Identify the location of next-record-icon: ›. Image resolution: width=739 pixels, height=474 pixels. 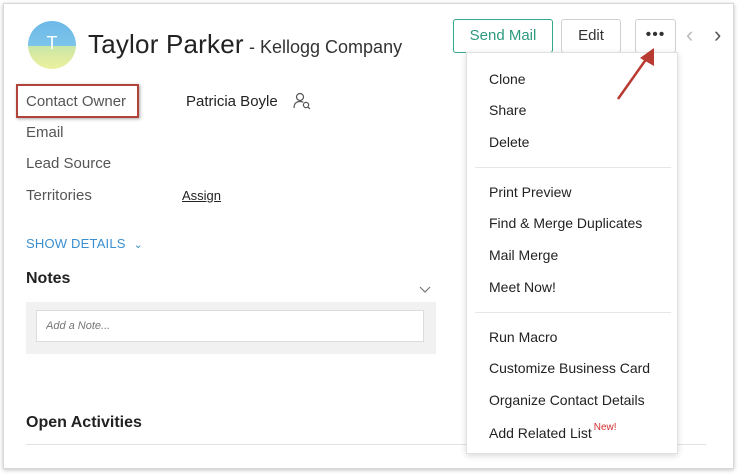
(717, 35).